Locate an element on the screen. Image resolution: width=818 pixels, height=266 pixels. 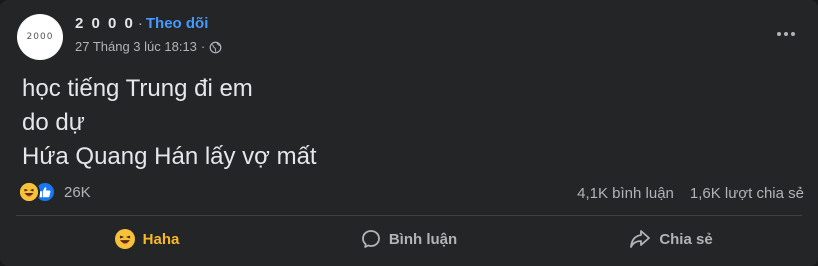
reactions-summary: 26K is located at coordinates (54, 192).